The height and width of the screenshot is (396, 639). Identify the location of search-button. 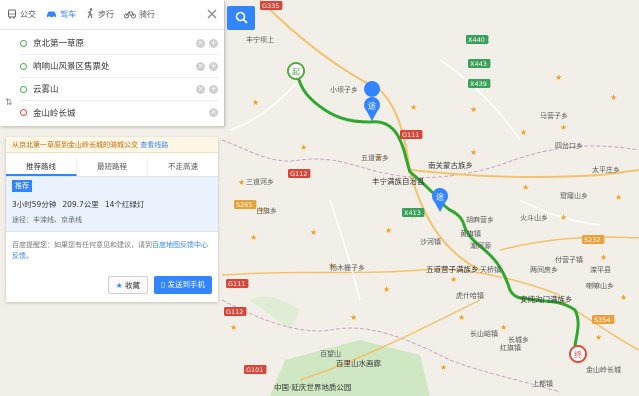
(241, 18).